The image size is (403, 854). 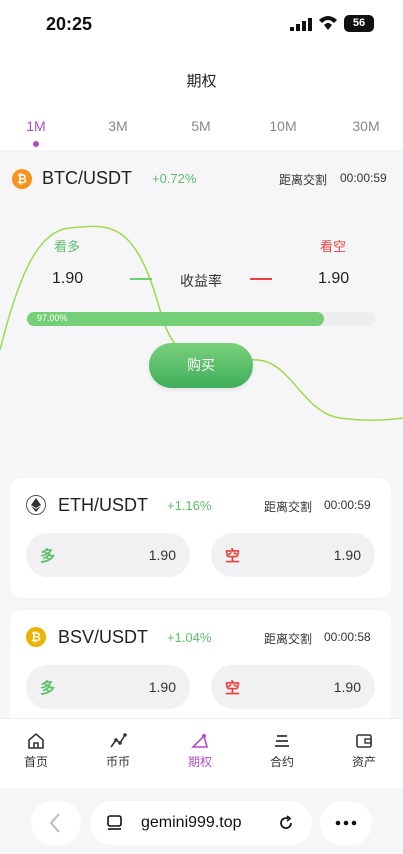 I want to click on back-button, so click(x=56, y=823).